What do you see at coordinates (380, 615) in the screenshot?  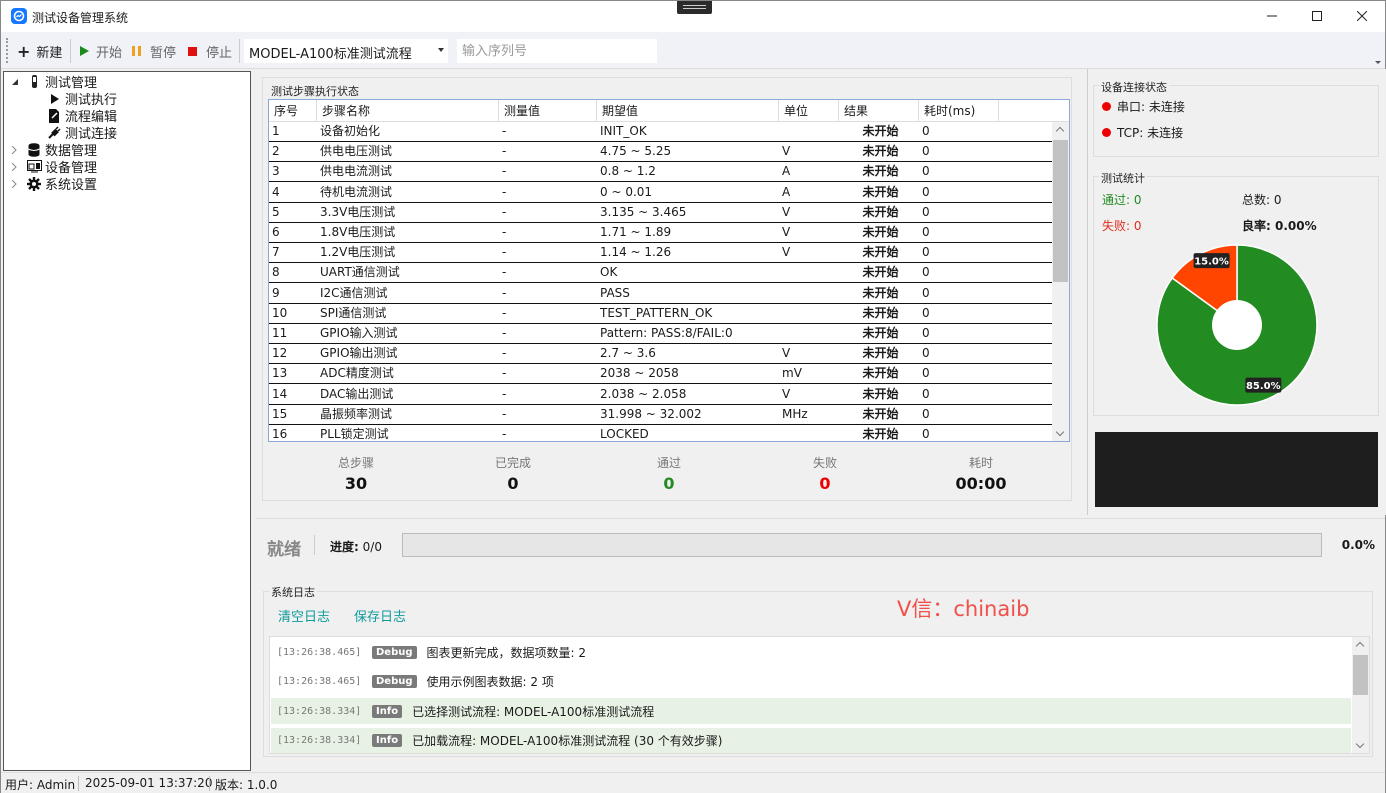 I see `save-log-button: 保存日志` at bounding box center [380, 615].